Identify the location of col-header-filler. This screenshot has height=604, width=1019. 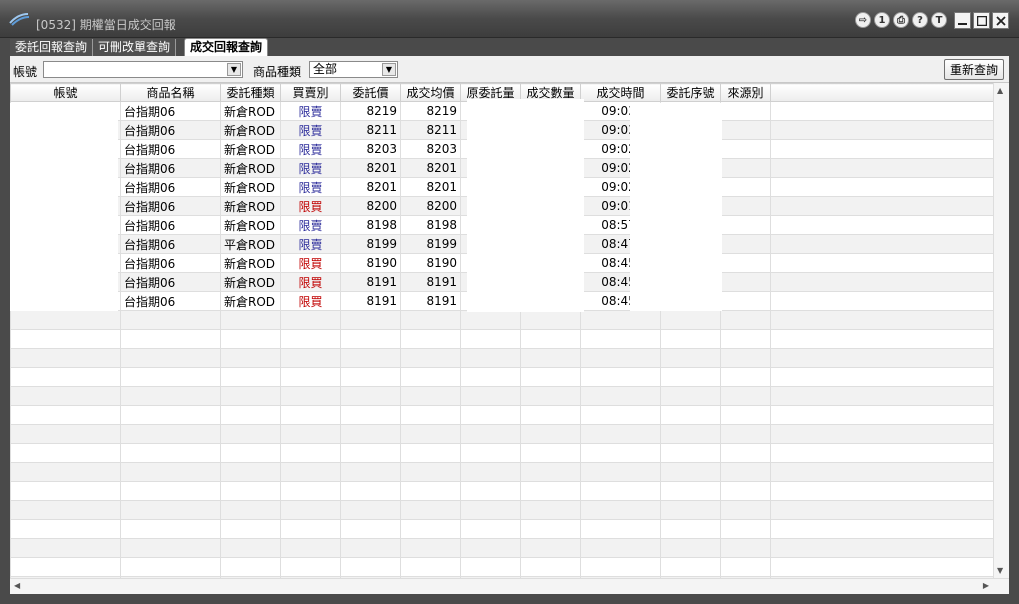
(882, 92).